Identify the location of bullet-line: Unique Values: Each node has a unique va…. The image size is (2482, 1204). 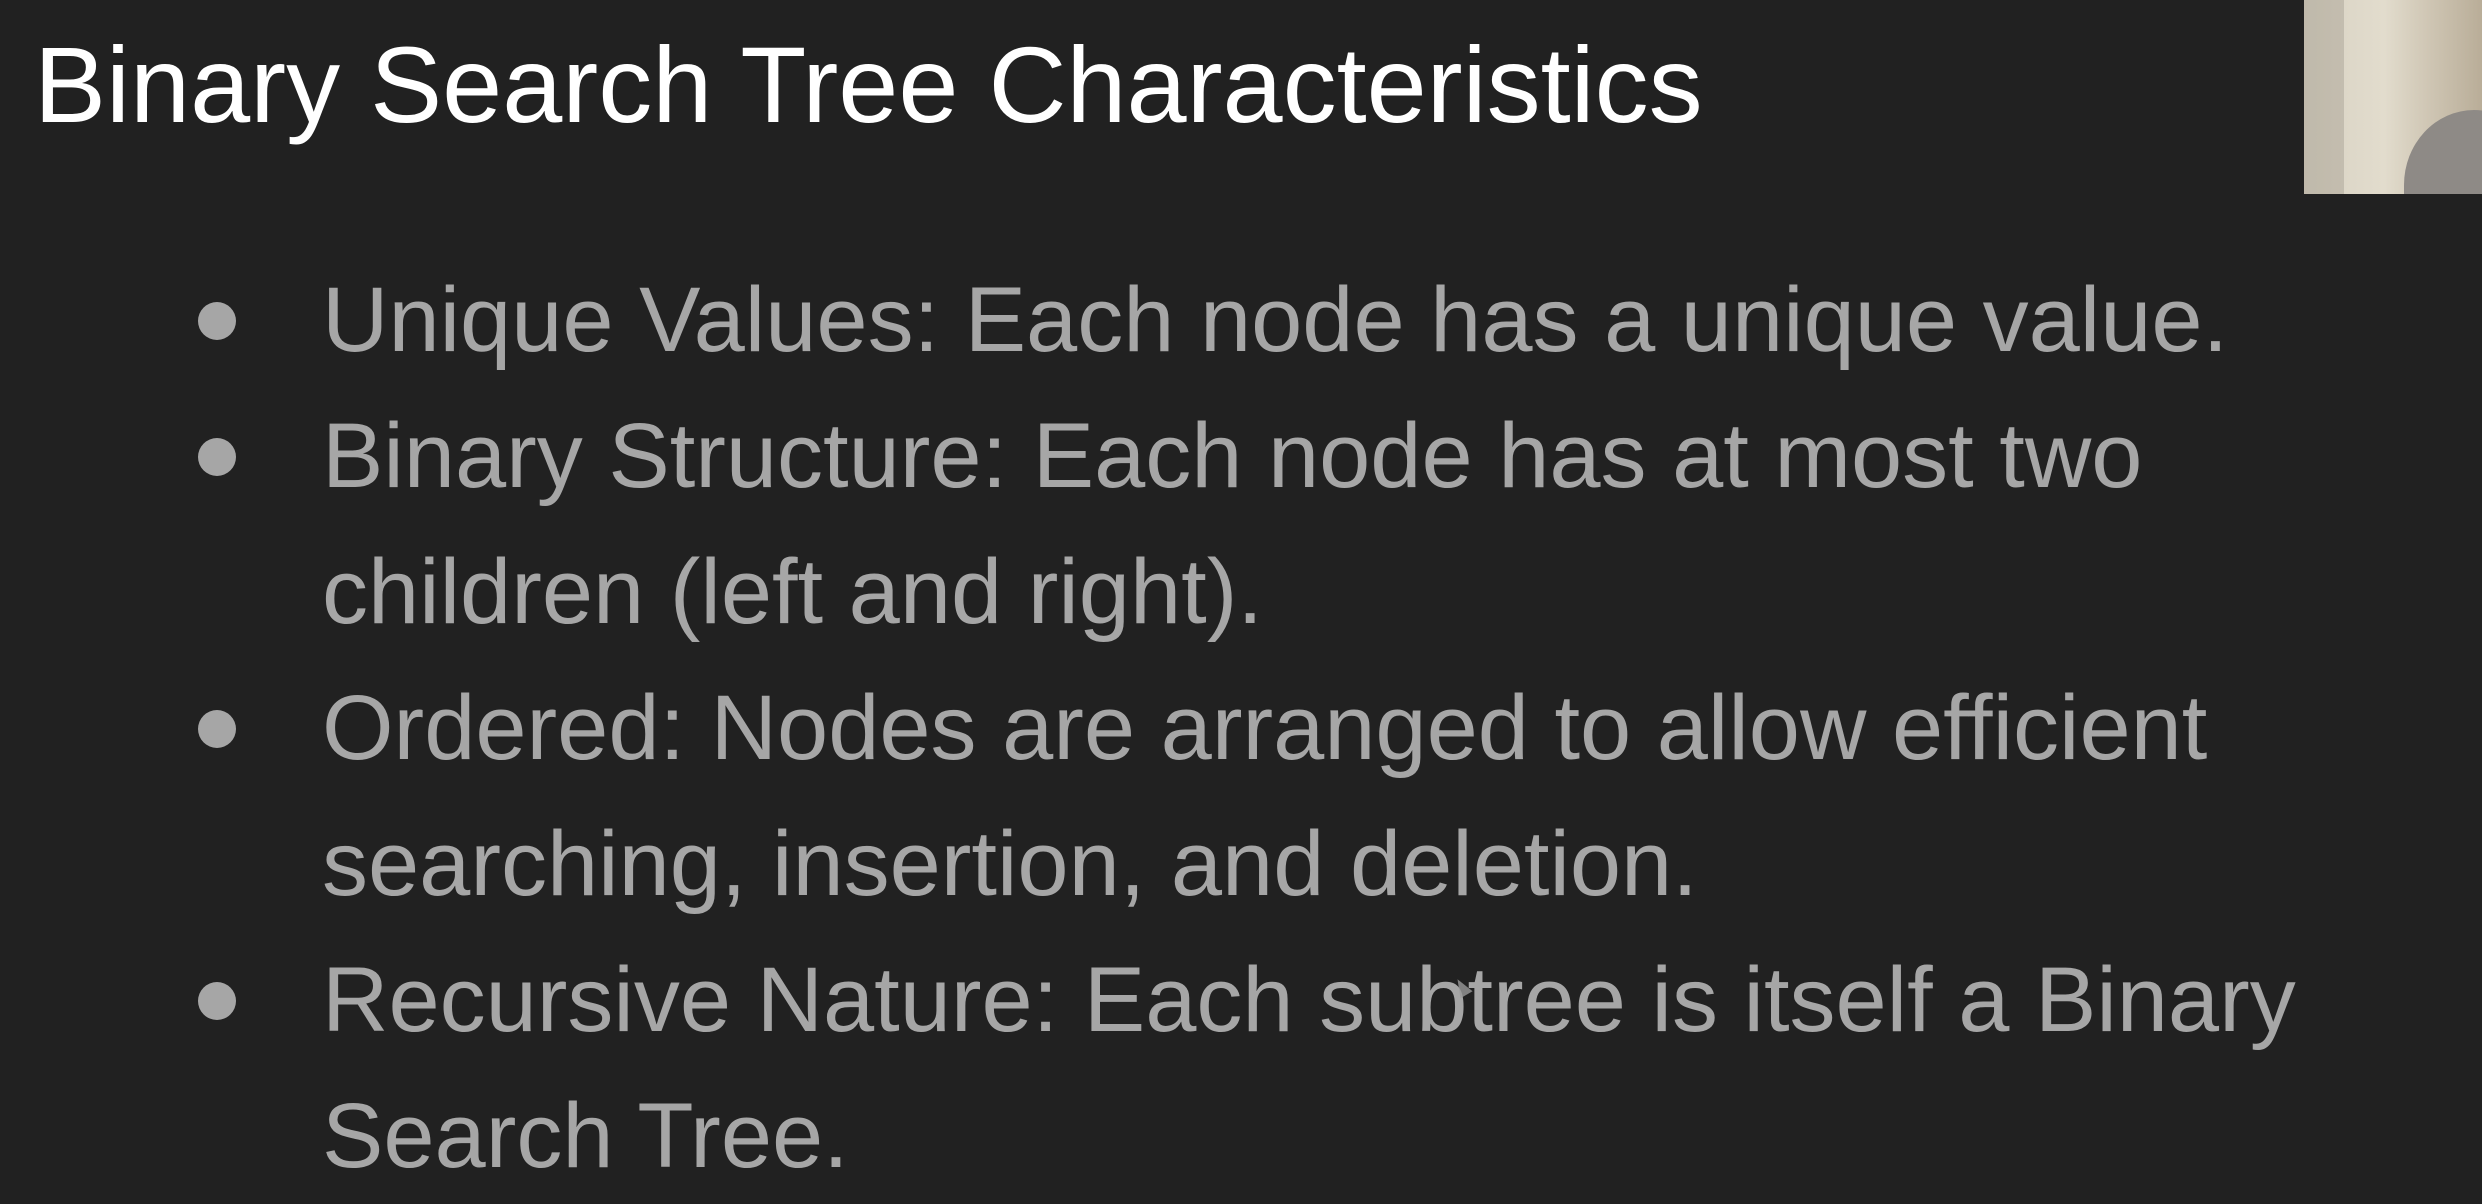
(1275, 320).